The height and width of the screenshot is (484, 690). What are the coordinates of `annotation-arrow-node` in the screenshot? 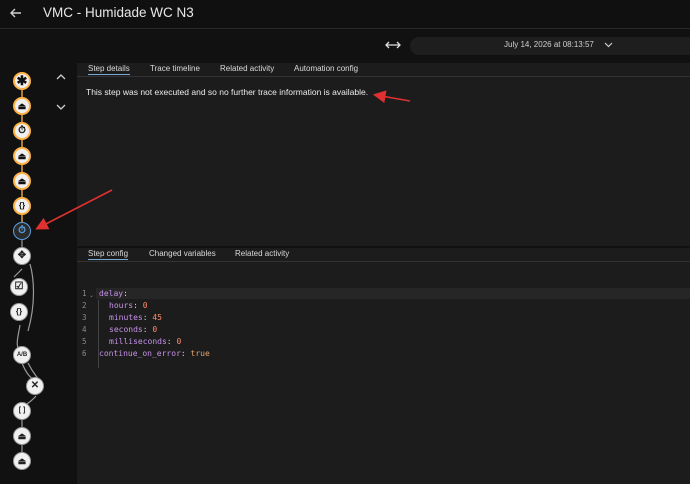 It's located at (74, 209).